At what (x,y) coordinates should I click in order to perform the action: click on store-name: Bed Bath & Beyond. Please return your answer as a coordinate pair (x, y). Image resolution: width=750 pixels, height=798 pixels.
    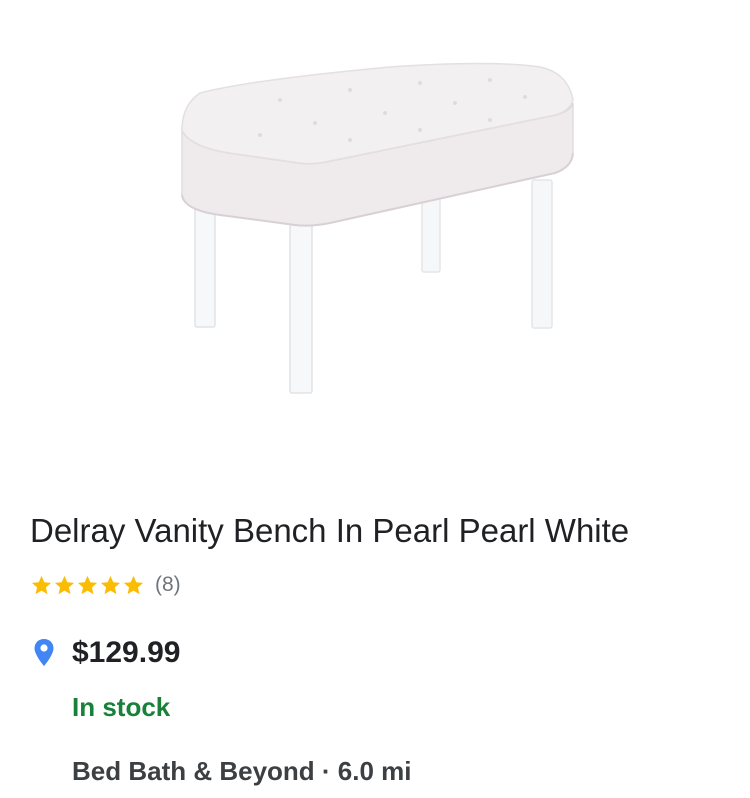
    Looking at the image, I should click on (193, 771).